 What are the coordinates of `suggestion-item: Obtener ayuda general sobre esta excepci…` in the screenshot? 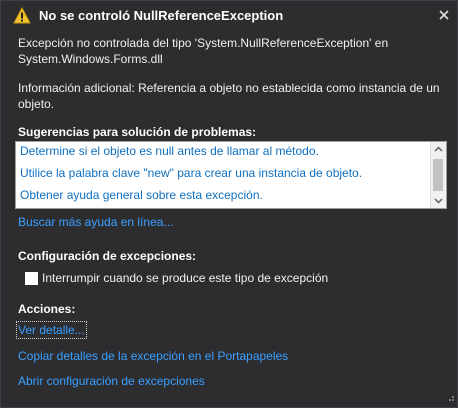 It's located at (141, 195).